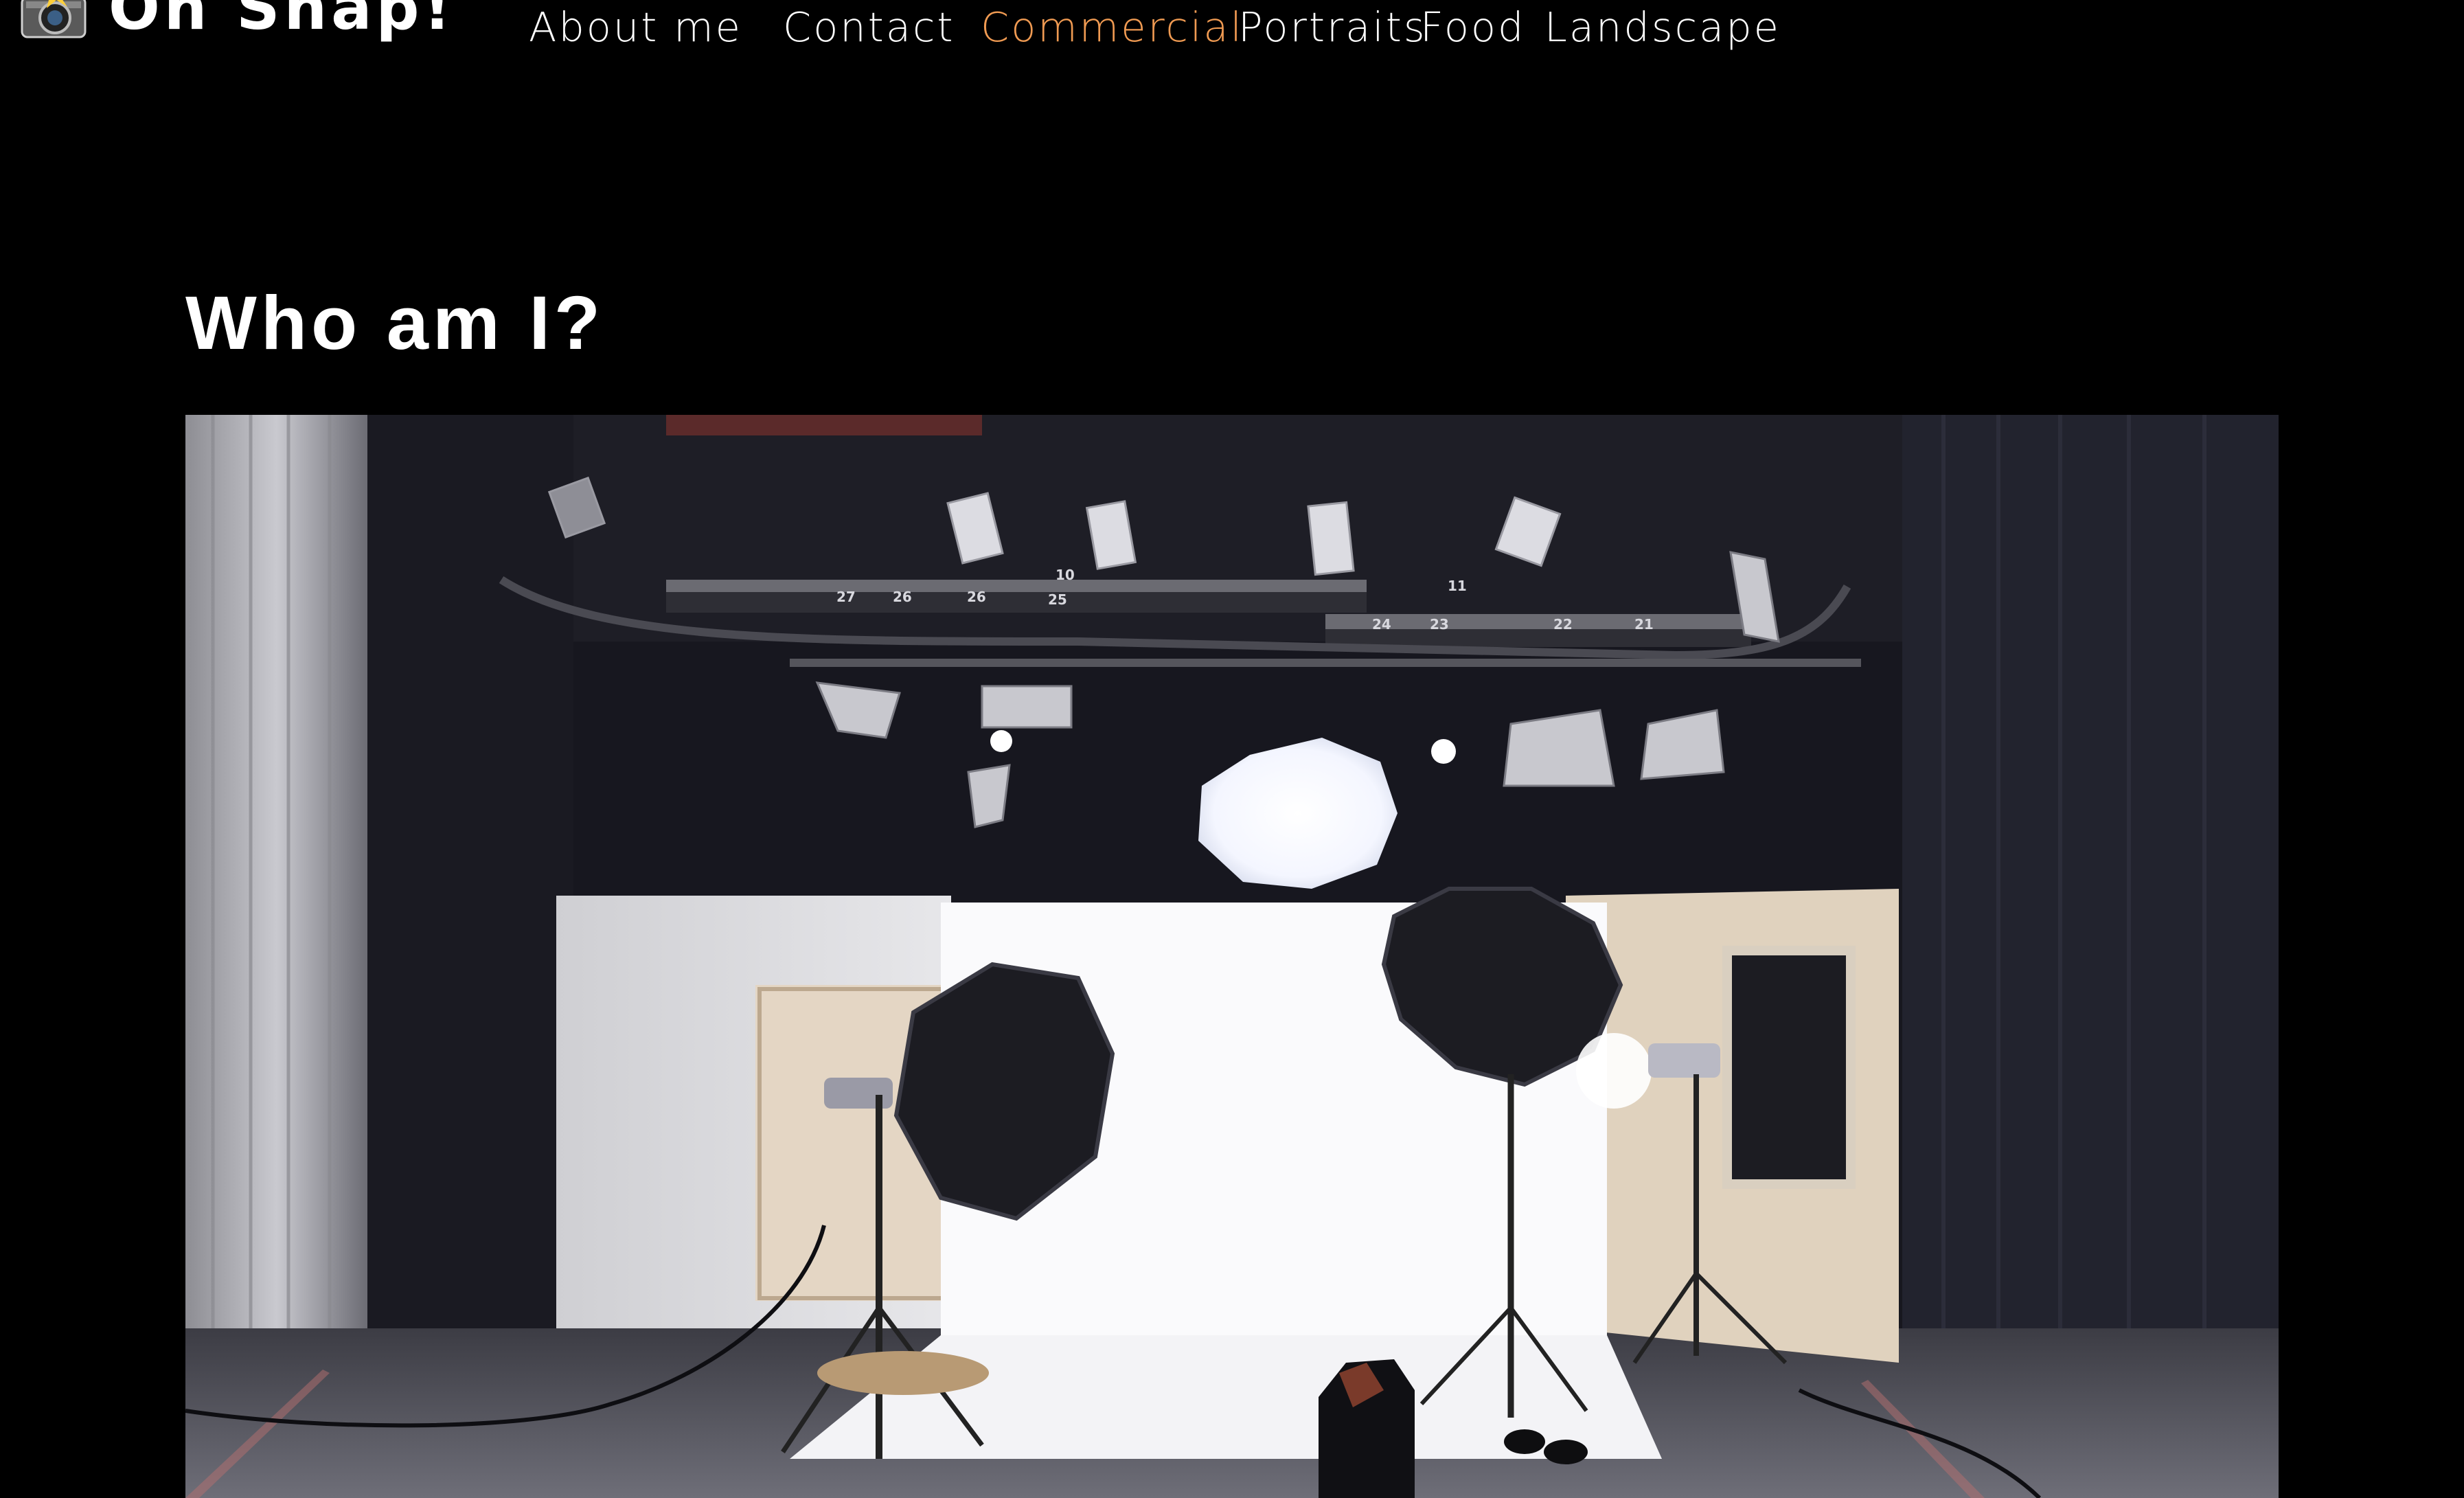  Describe the element at coordinates (1662, 27) in the screenshot. I see `nav-item-landscape: Landscape` at that location.